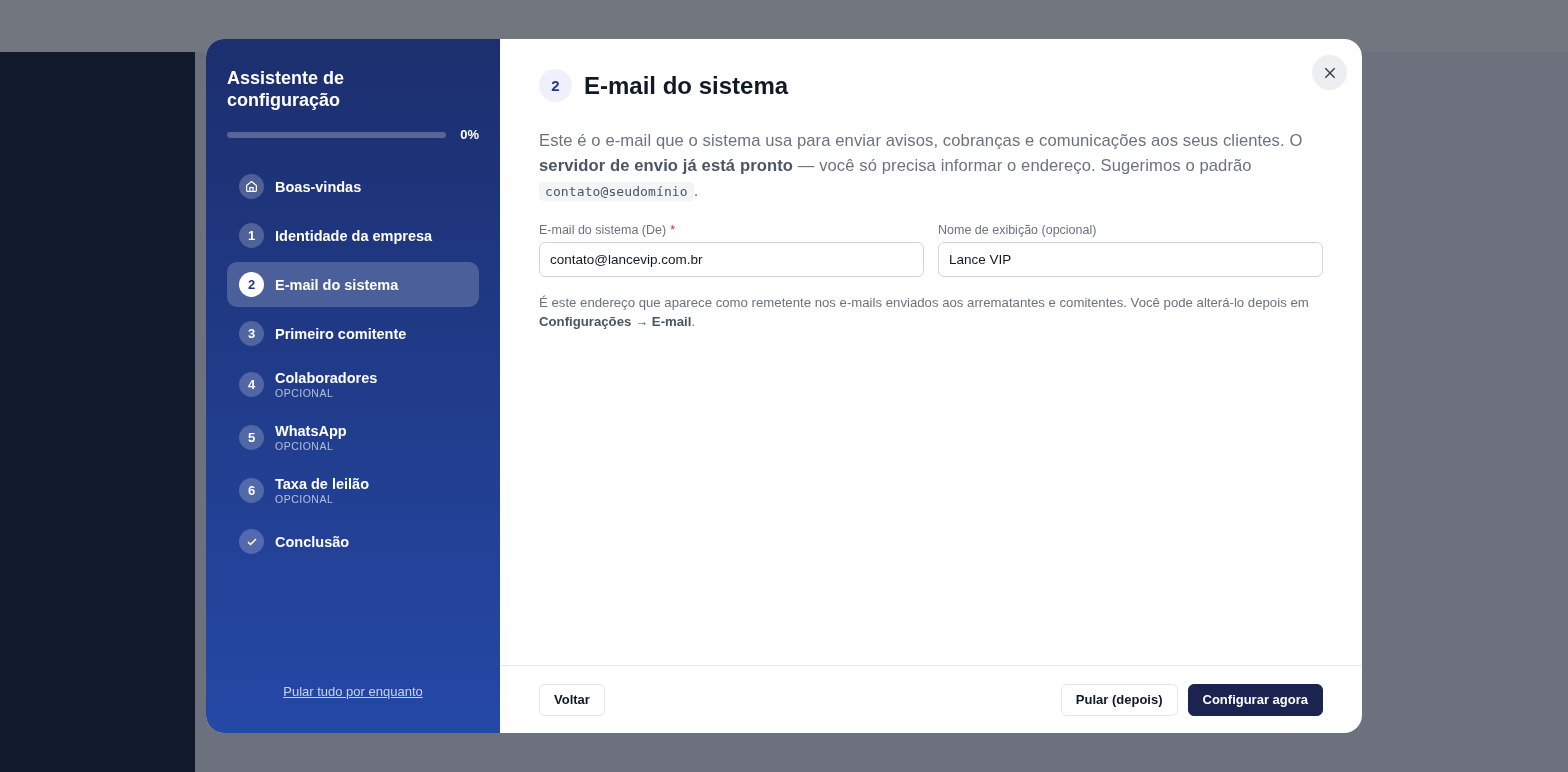  I want to click on wizard-step: 6 Taxa de leilão OPCIONAL, so click(353, 490).